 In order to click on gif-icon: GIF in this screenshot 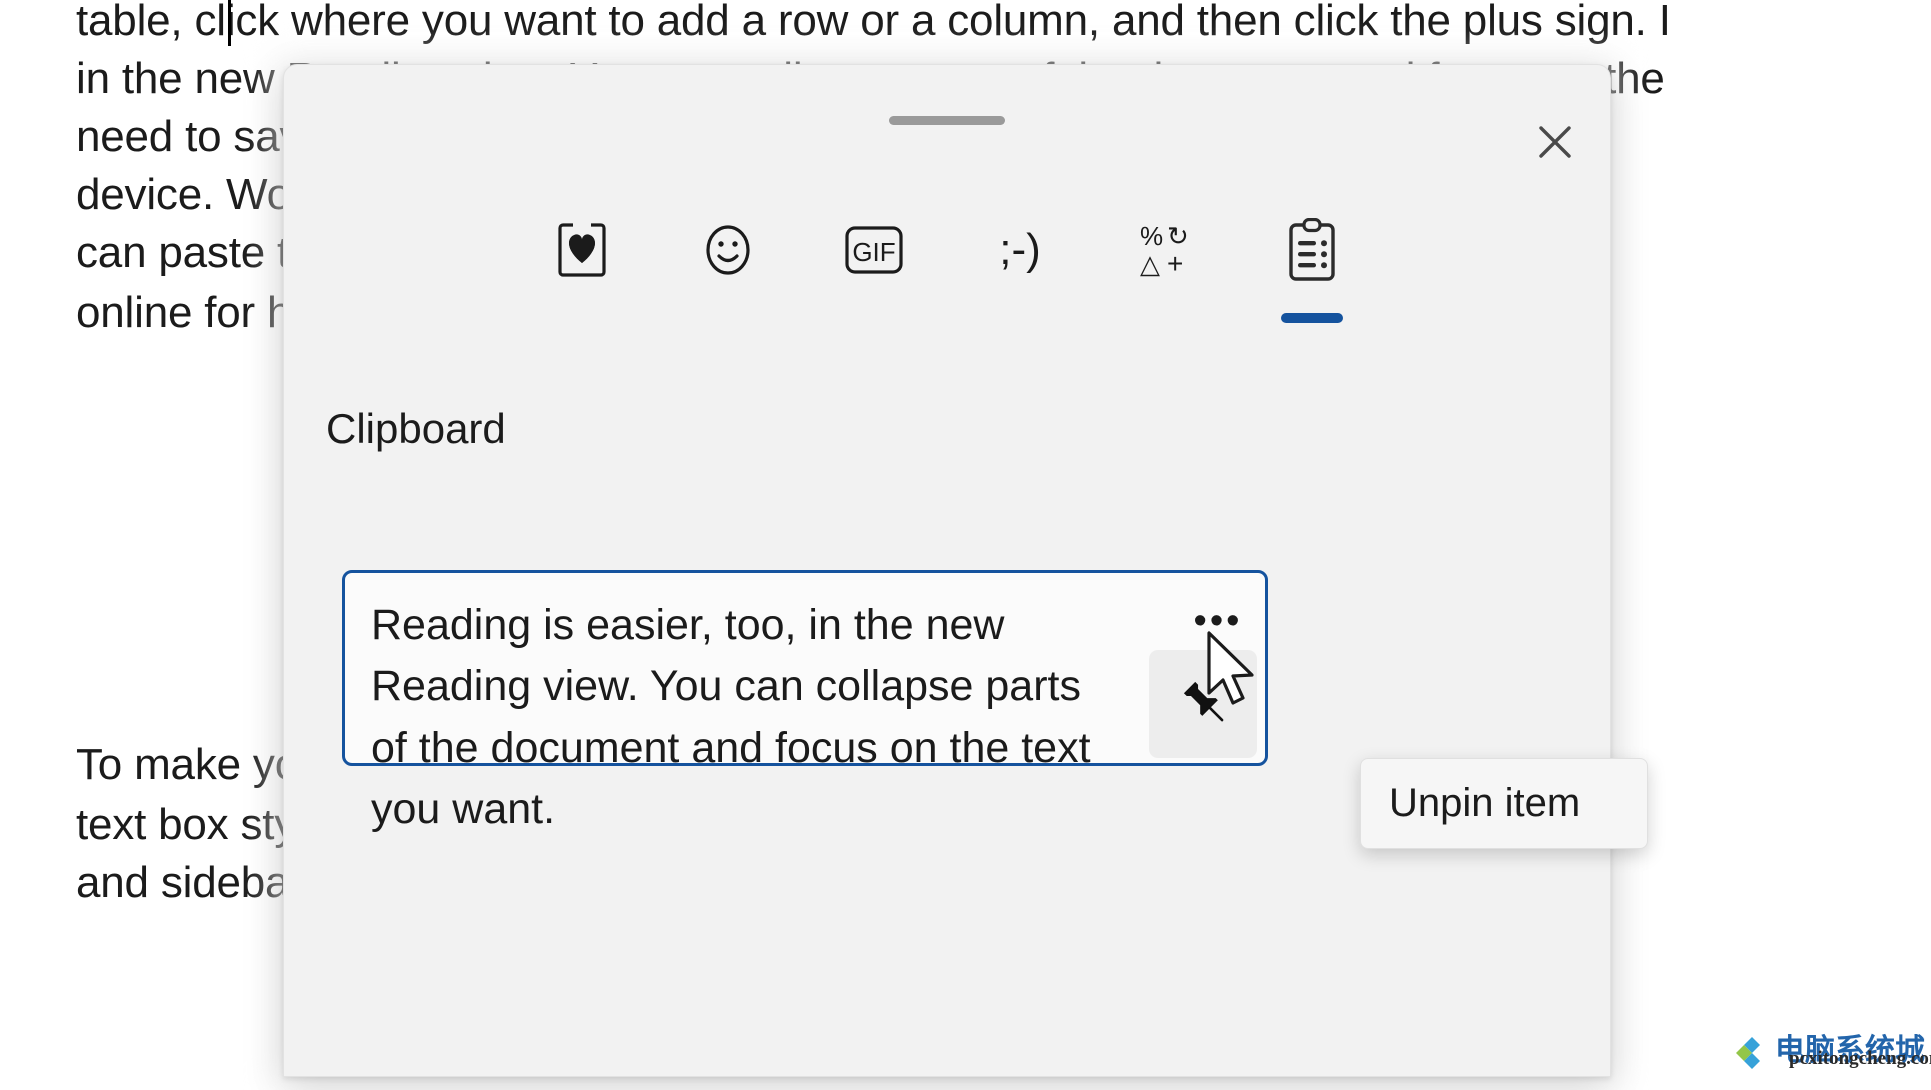, I will do `click(874, 250)`.